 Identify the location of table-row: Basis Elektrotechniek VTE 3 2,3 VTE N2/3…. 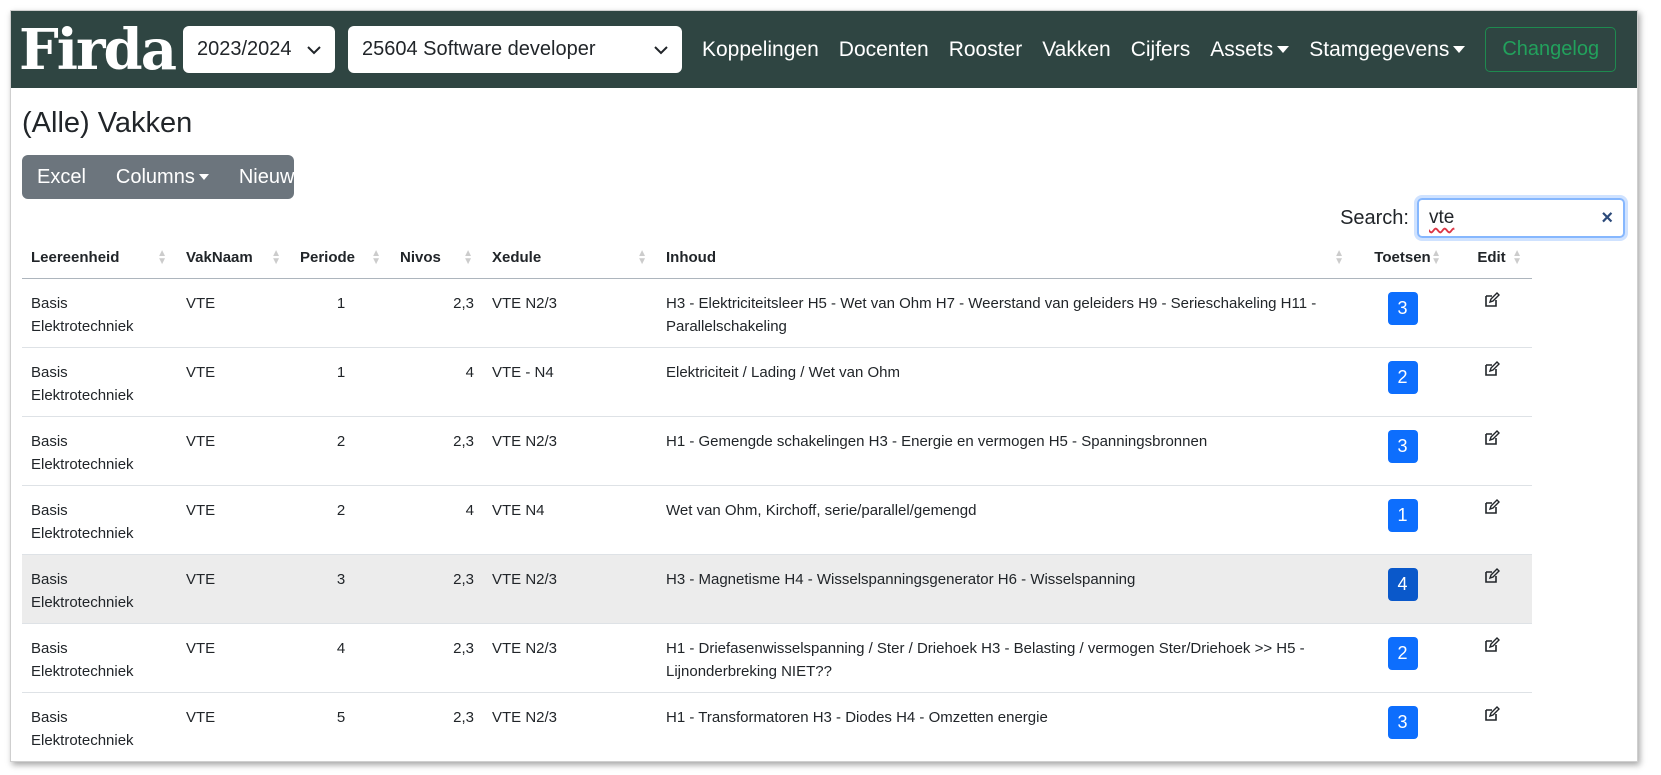
(777, 589).